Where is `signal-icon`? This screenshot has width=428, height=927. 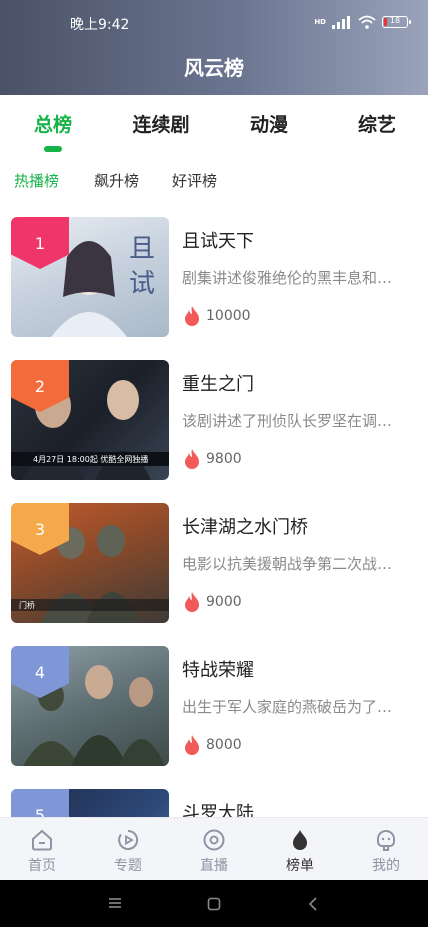 signal-icon is located at coordinates (342, 22).